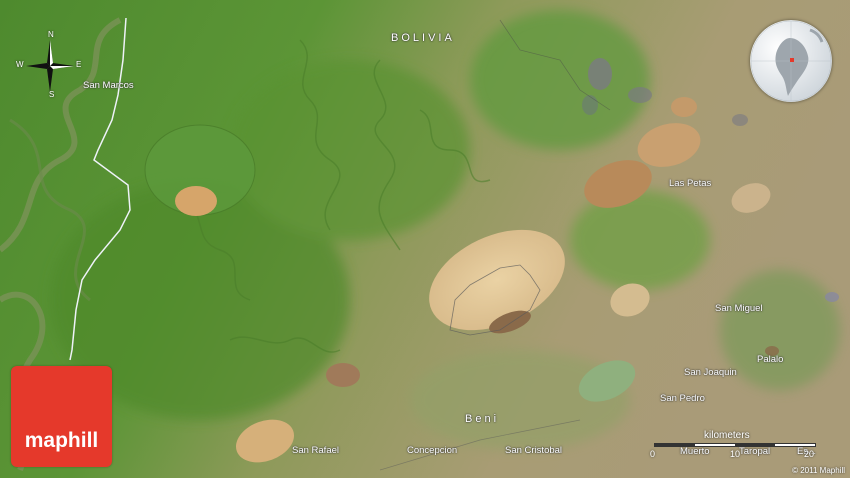 Image resolution: width=850 pixels, height=478 pixels. Describe the element at coordinates (51, 34) in the screenshot. I see `compass-n: N` at that location.